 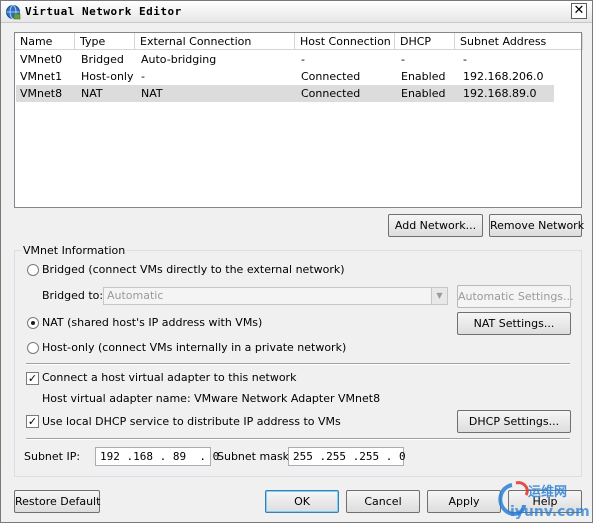 I want to click on chevron-down-icon: ▼, so click(x=439, y=296).